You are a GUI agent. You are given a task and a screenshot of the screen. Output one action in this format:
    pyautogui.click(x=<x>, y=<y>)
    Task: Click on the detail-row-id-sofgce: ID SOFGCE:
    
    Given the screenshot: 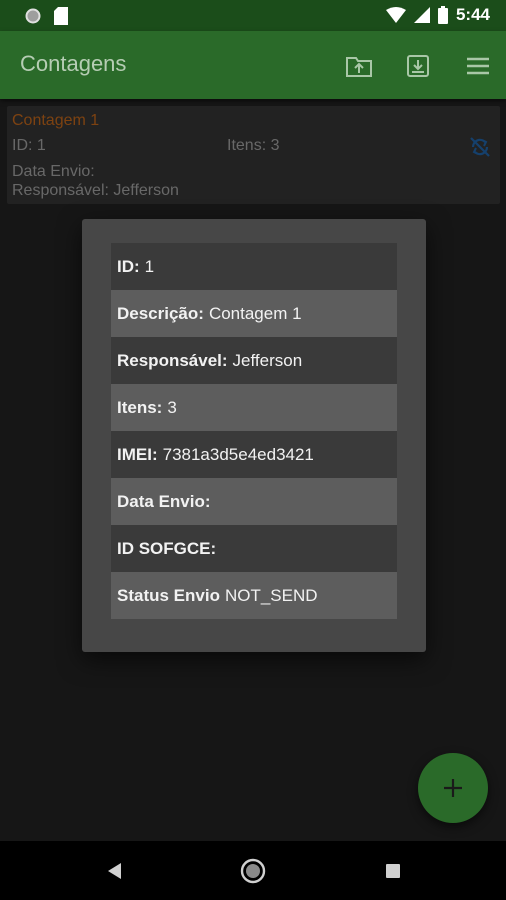 What is the action you would take?
    pyautogui.click(x=254, y=548)
    